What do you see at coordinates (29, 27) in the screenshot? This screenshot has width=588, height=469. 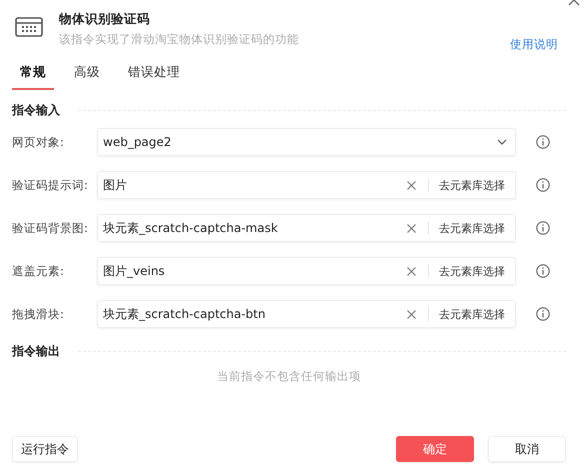 I see `keyboard-icon` at bounding box center [29, 27].